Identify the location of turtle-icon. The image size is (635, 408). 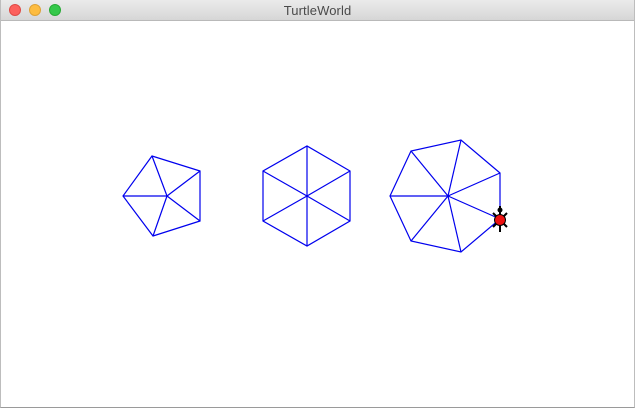
(500, 219).